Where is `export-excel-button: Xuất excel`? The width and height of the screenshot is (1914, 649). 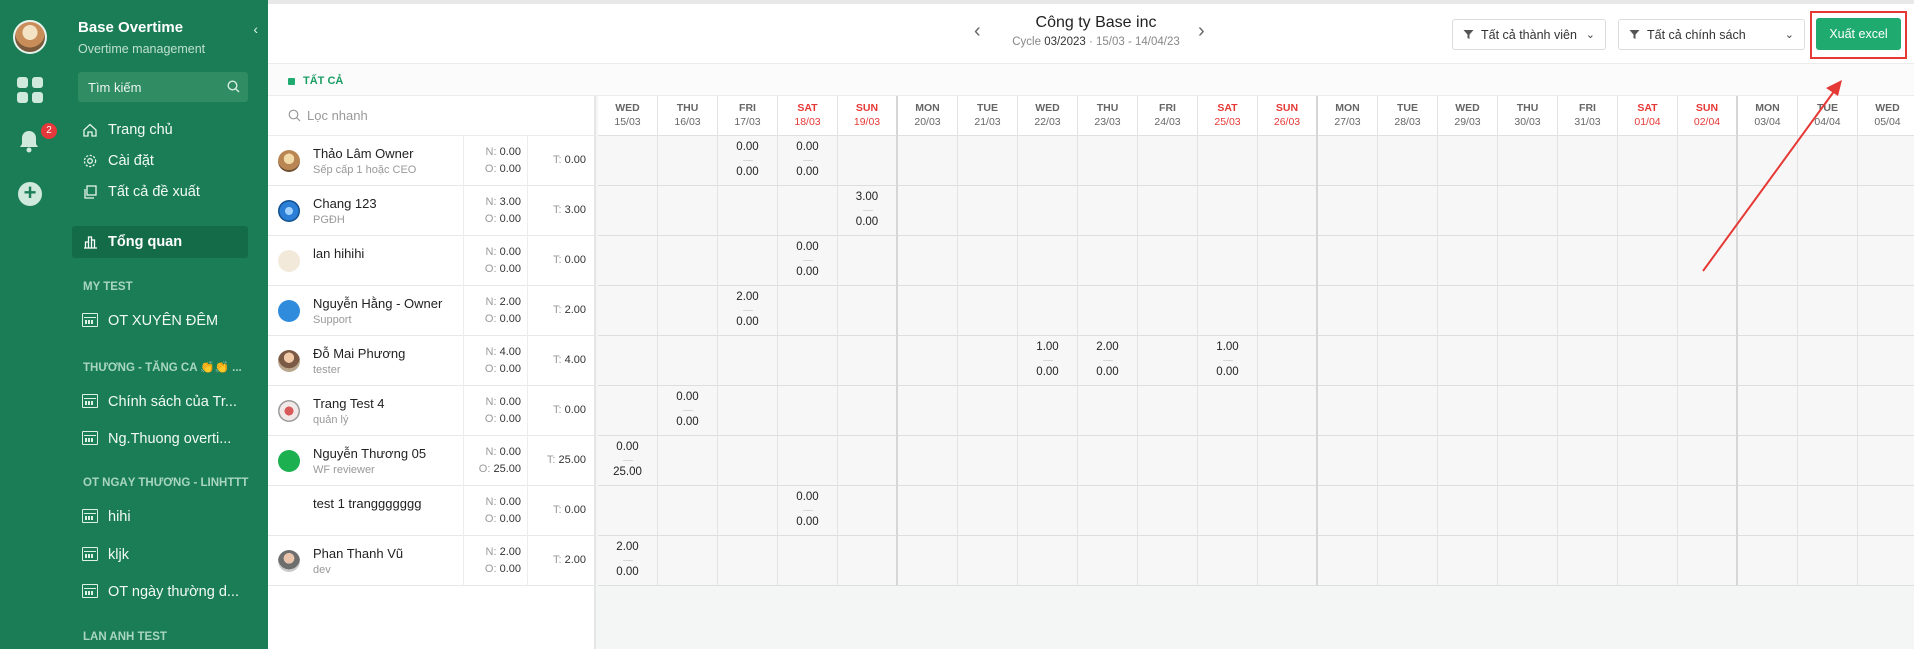 export-excel-button: Xuất excel is located at coordinates (1858, 34).